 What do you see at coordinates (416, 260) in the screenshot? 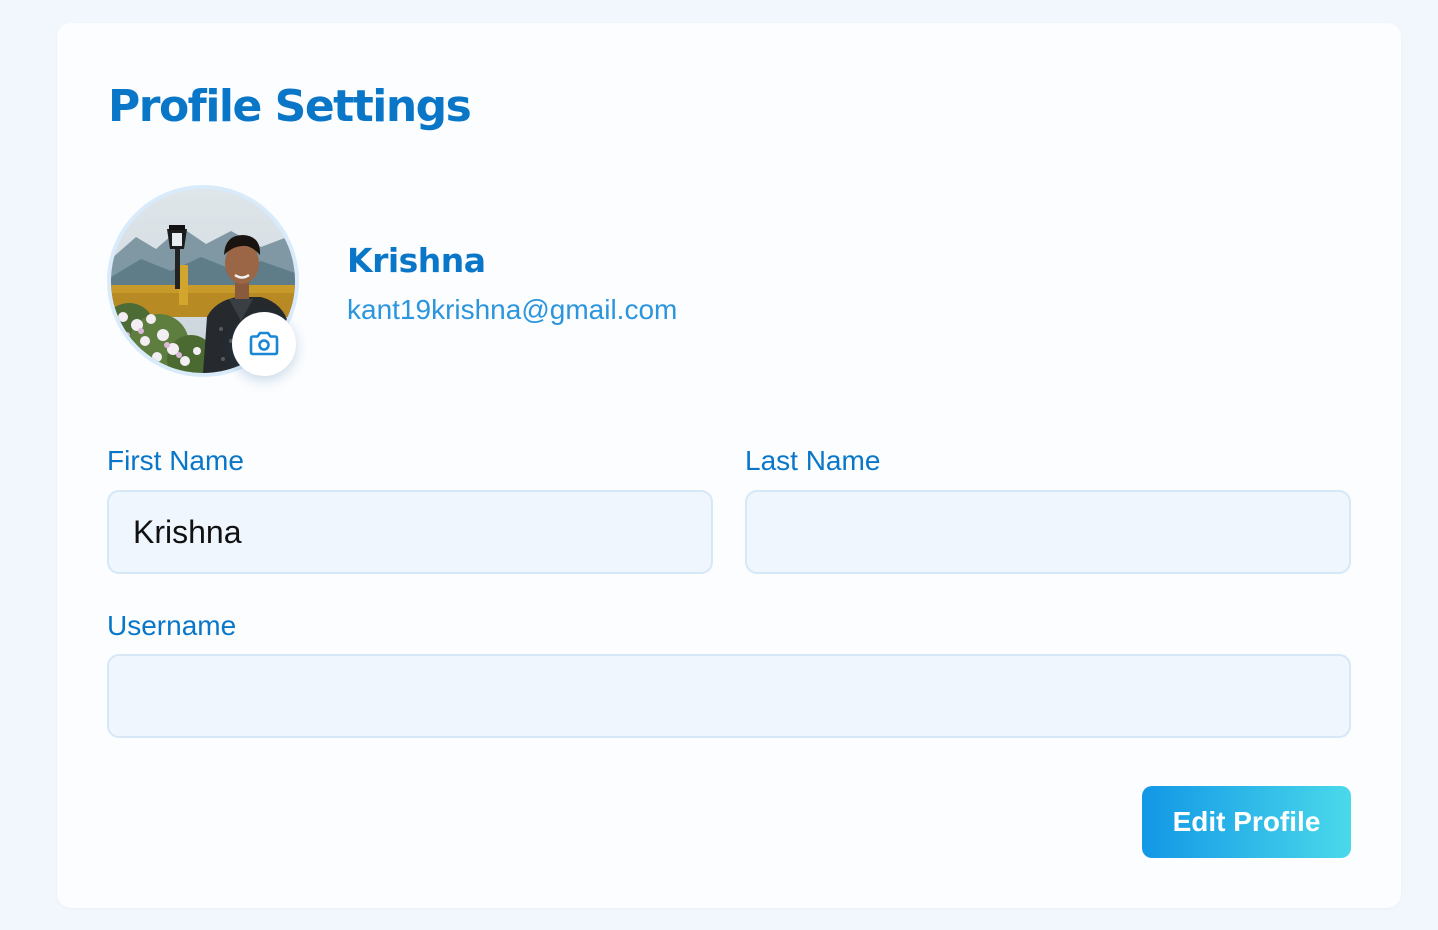
I see `profile-name: Krishna` at bounding box center [416, 260].